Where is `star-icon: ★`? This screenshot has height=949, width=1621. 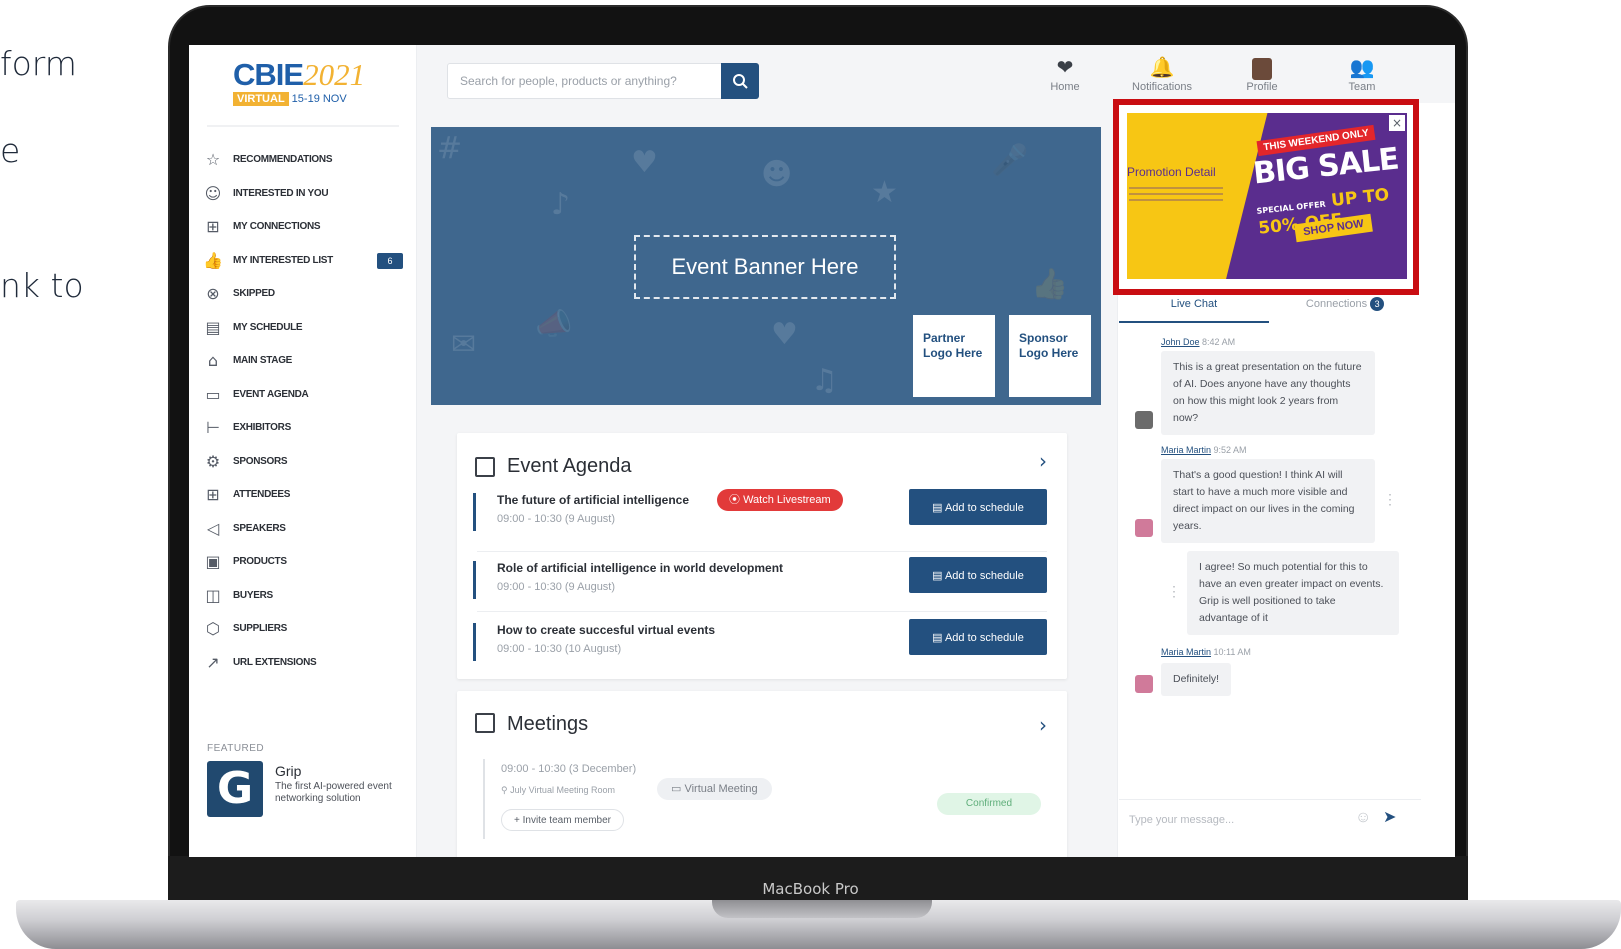
star-icon: ★ is located at coordinates (884, 192).